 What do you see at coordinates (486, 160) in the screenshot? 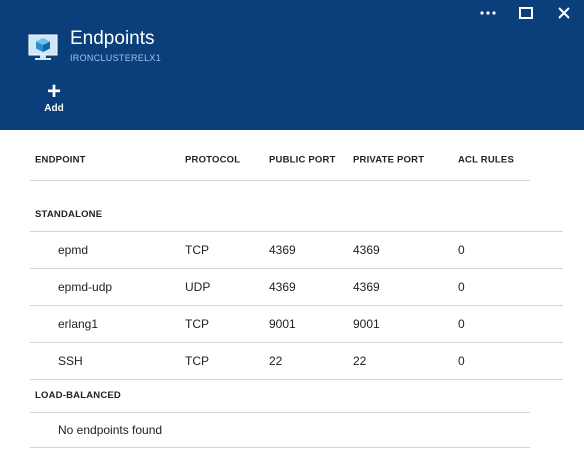
I see `column-header-acl-rules: ACL RULES` at bounding box center [486, 160].